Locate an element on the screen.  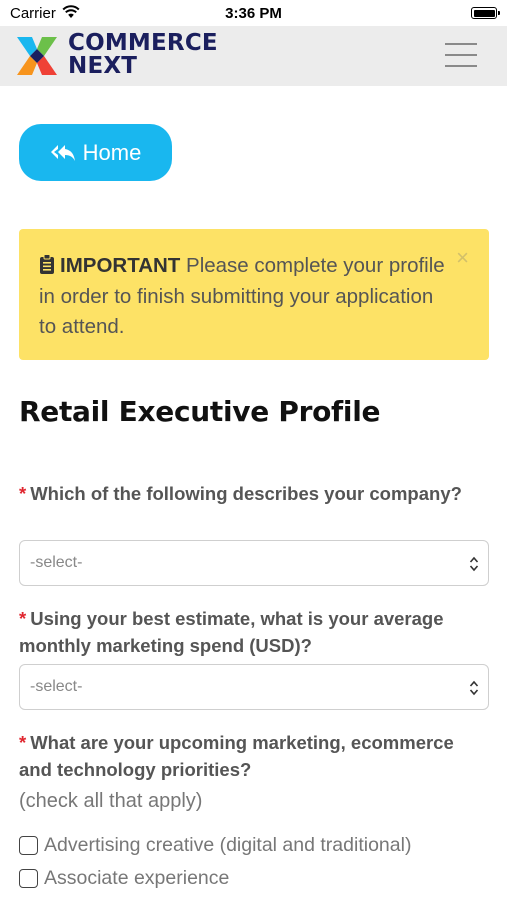
close-icon: × is located at coordinates (462, 258).